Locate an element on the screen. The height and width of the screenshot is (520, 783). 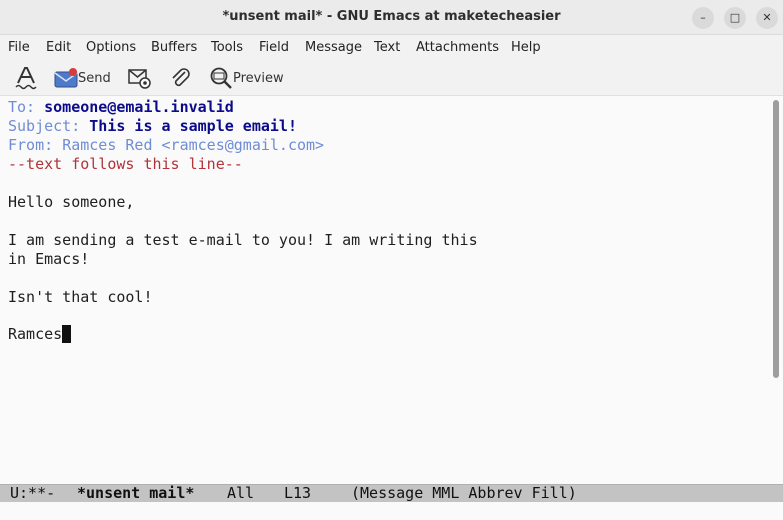
to-label: To: is located at coordinates (22, 107).